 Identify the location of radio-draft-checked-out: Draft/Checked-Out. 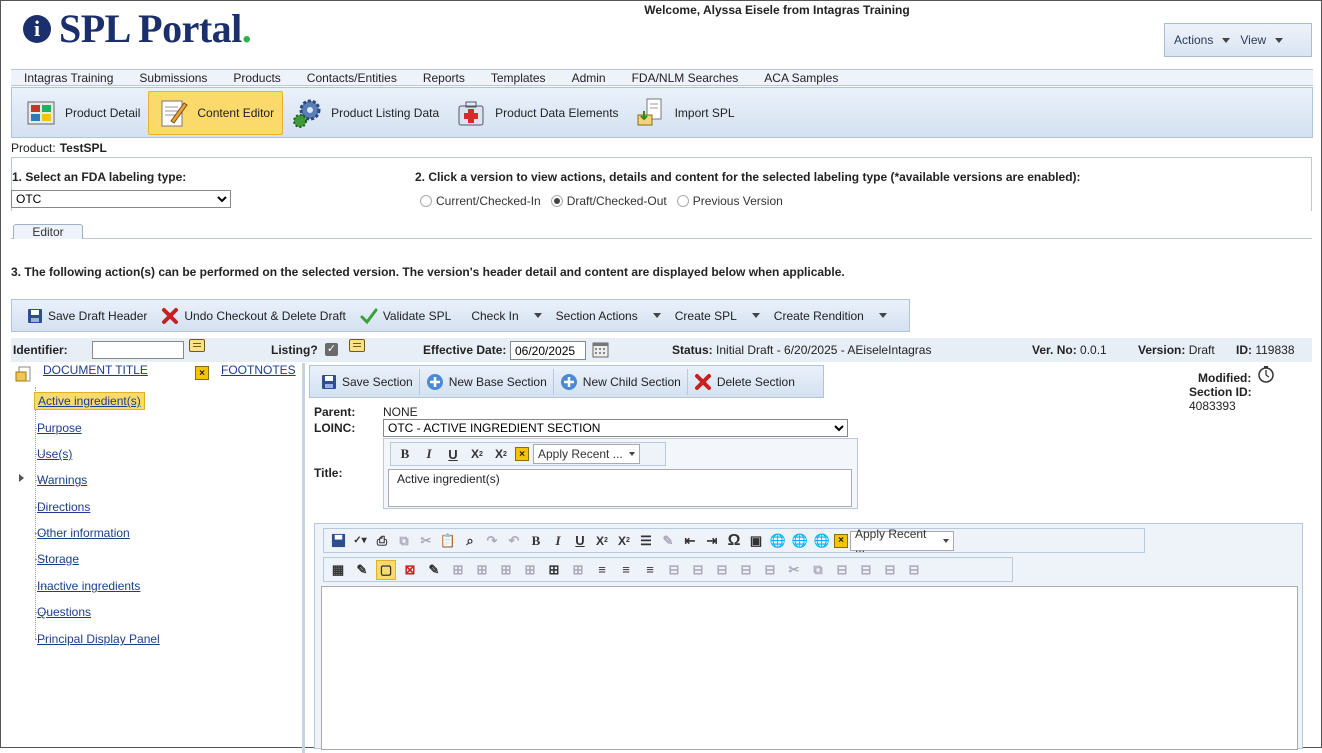
(608, 201).